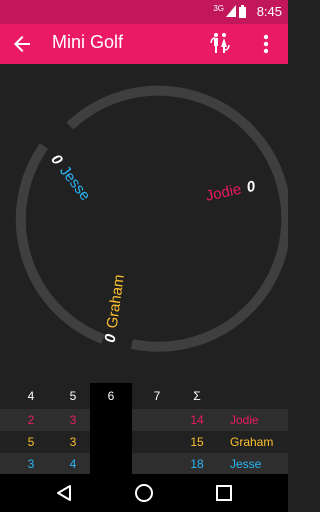  Describe the element at coordinates (31, 442) in the screenshot. I see `score-cell: 5` at that location.